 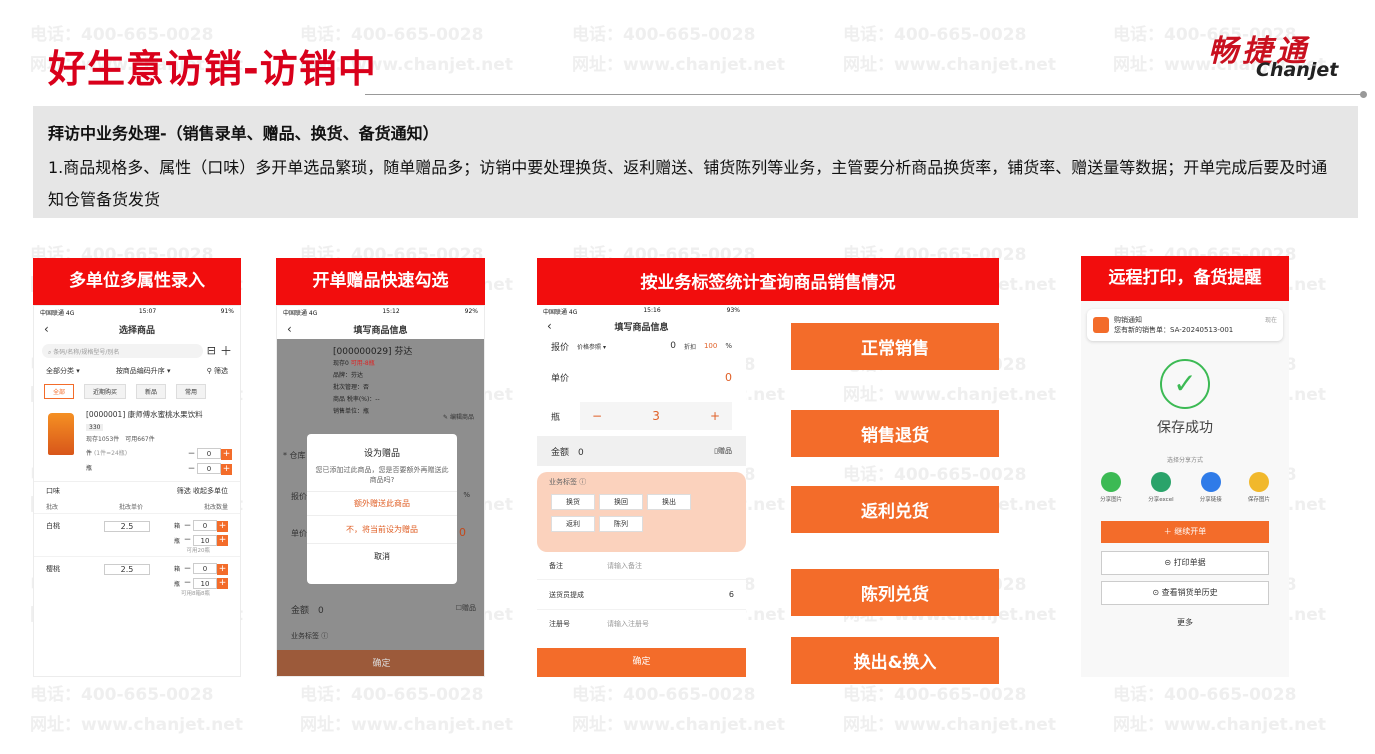 I want to click on gift-checkbox: ☐赠品, so click(x=466, y=608).